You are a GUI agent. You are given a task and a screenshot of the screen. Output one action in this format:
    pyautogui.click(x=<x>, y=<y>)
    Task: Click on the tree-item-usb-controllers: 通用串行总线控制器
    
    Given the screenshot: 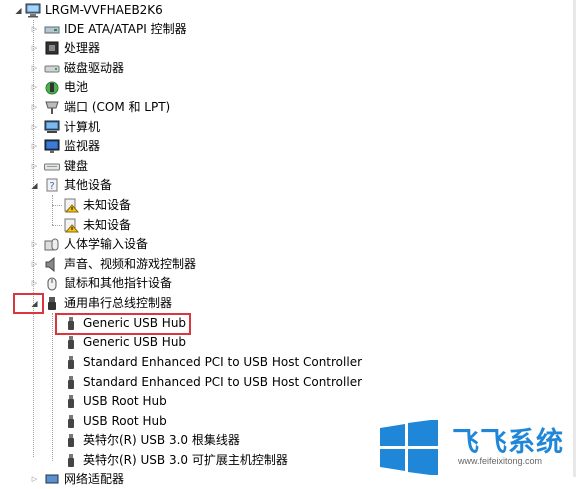 What is the action you would take?
    pyautogui.click(x=150, y=303)
    